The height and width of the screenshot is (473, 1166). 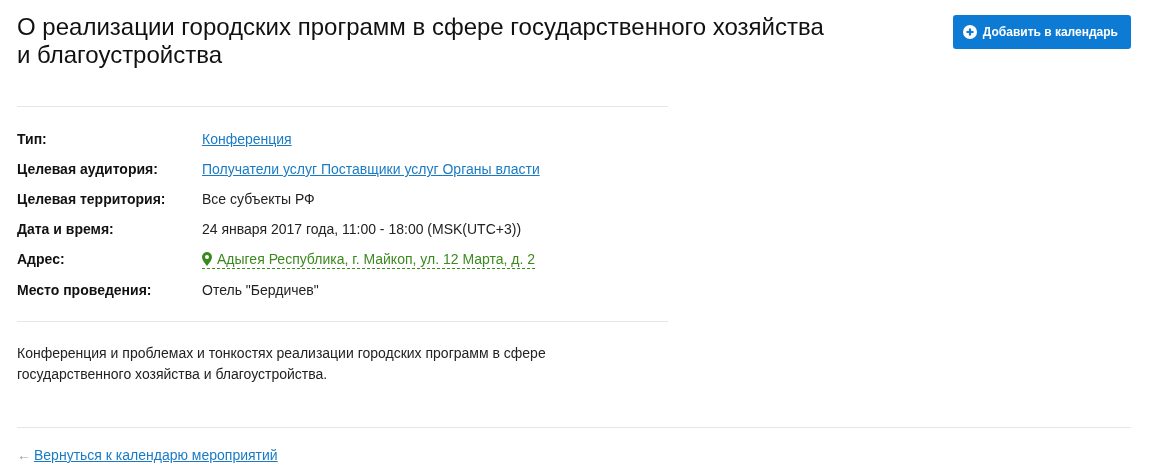 What do you see at coordinates (88, 169) in the screenshot?
I see `field-label: Целевая аудитория:` at bounding box center [88, 169].